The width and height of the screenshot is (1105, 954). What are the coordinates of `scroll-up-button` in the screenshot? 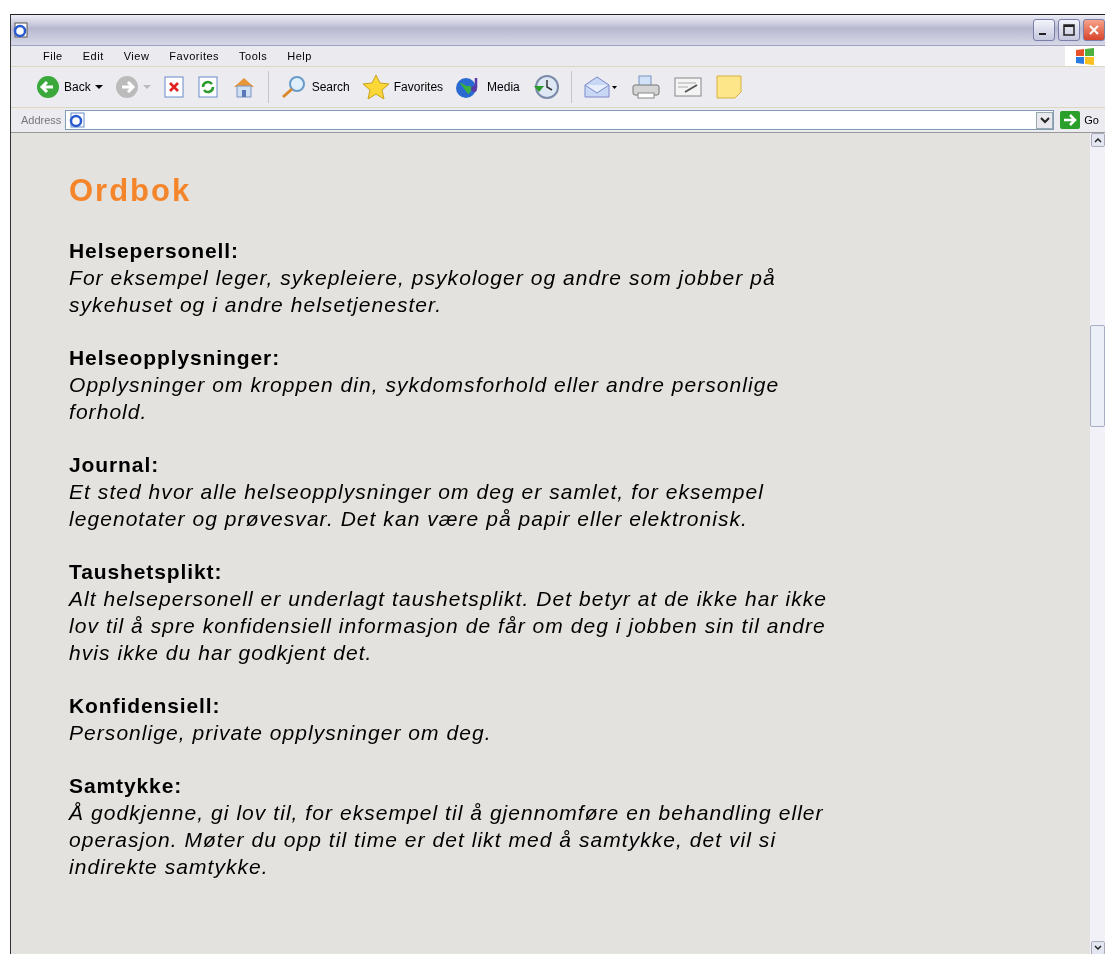 It's located at (1097, 140).